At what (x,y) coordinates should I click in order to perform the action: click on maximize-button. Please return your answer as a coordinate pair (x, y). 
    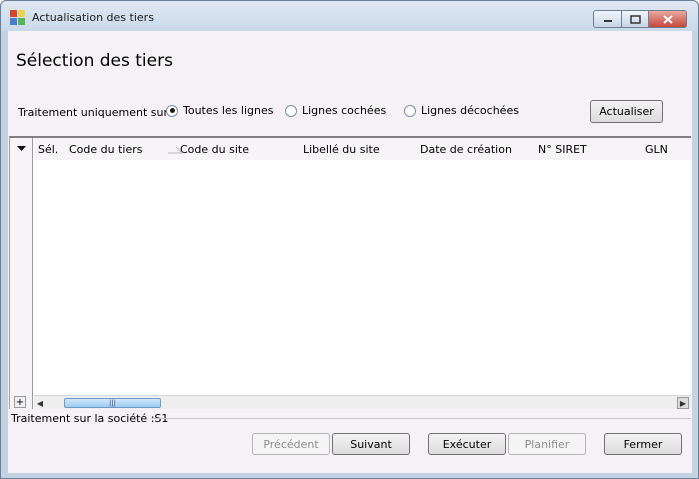
    Looking at the image, I should click on (635, 19).